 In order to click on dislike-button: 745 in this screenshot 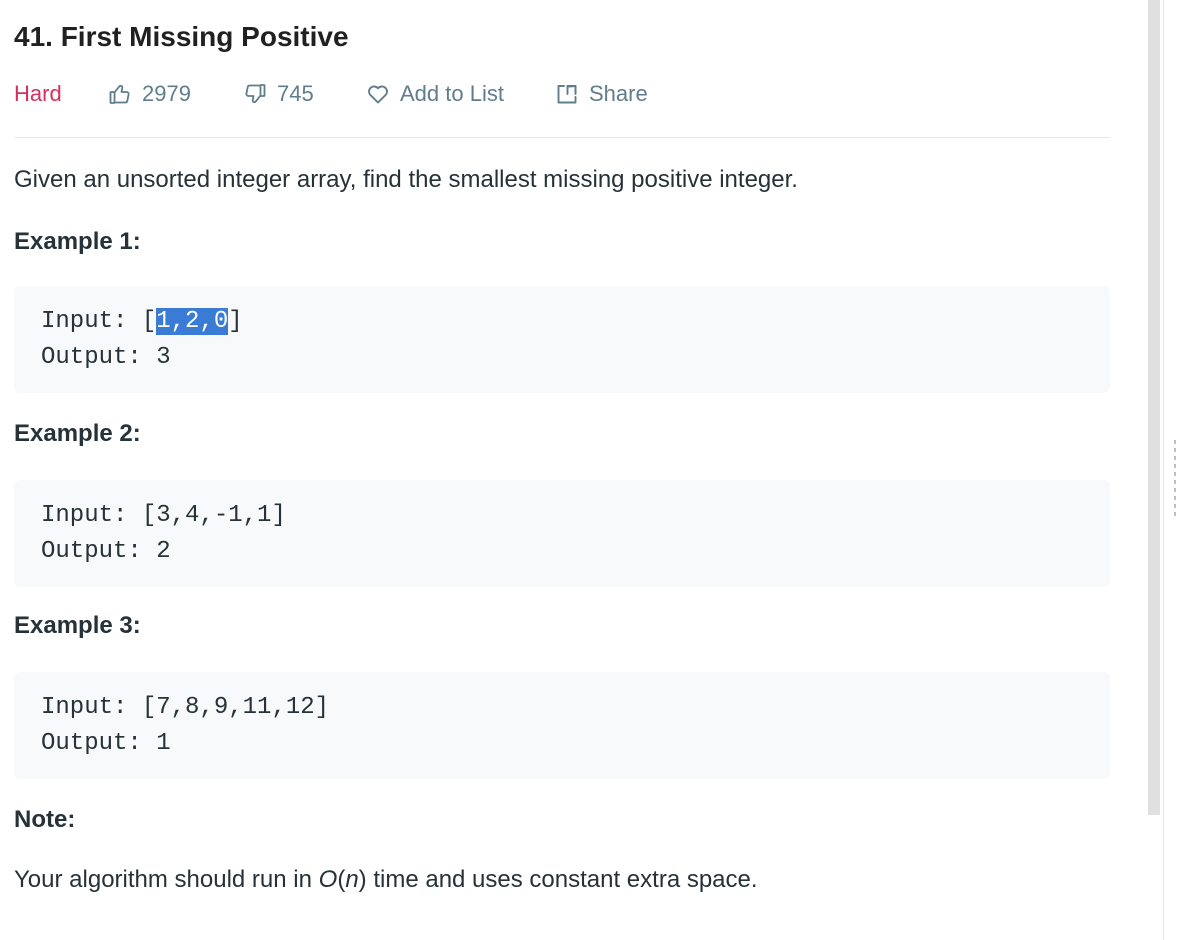, I will do `click(278, 94)`.